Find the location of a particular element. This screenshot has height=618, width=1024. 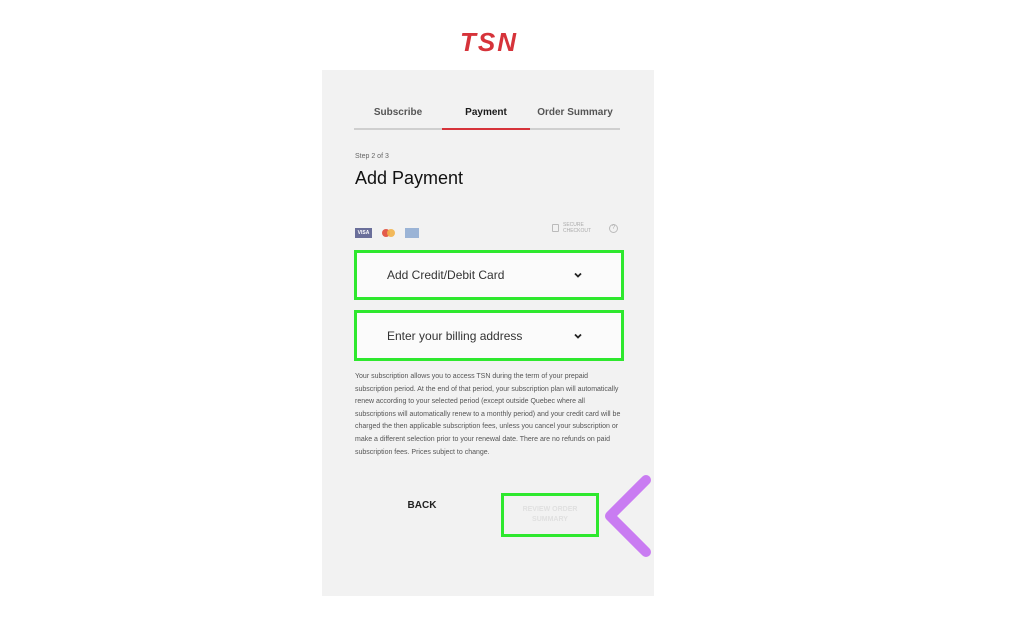

mastercard-icon is located at coordinates (388, 233).